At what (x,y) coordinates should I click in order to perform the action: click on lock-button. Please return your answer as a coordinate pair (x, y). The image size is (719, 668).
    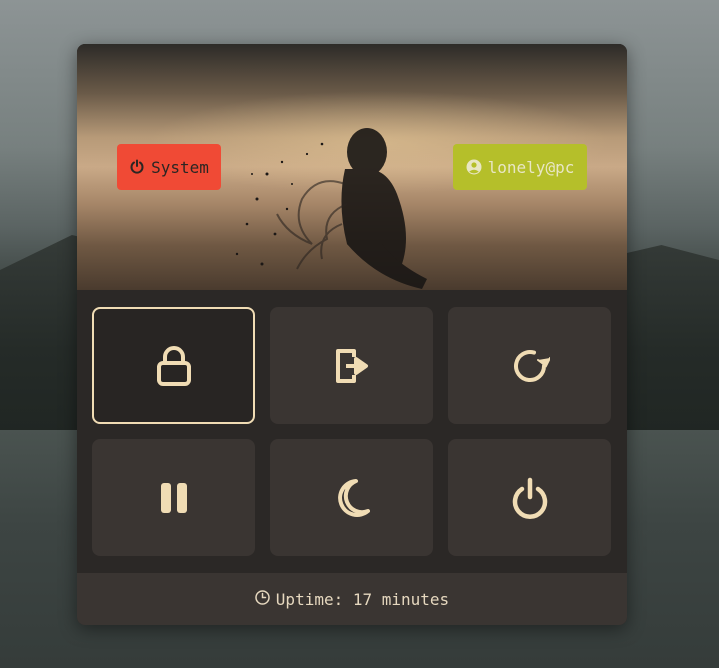
    Looking at the image, I should click on (173, 365).